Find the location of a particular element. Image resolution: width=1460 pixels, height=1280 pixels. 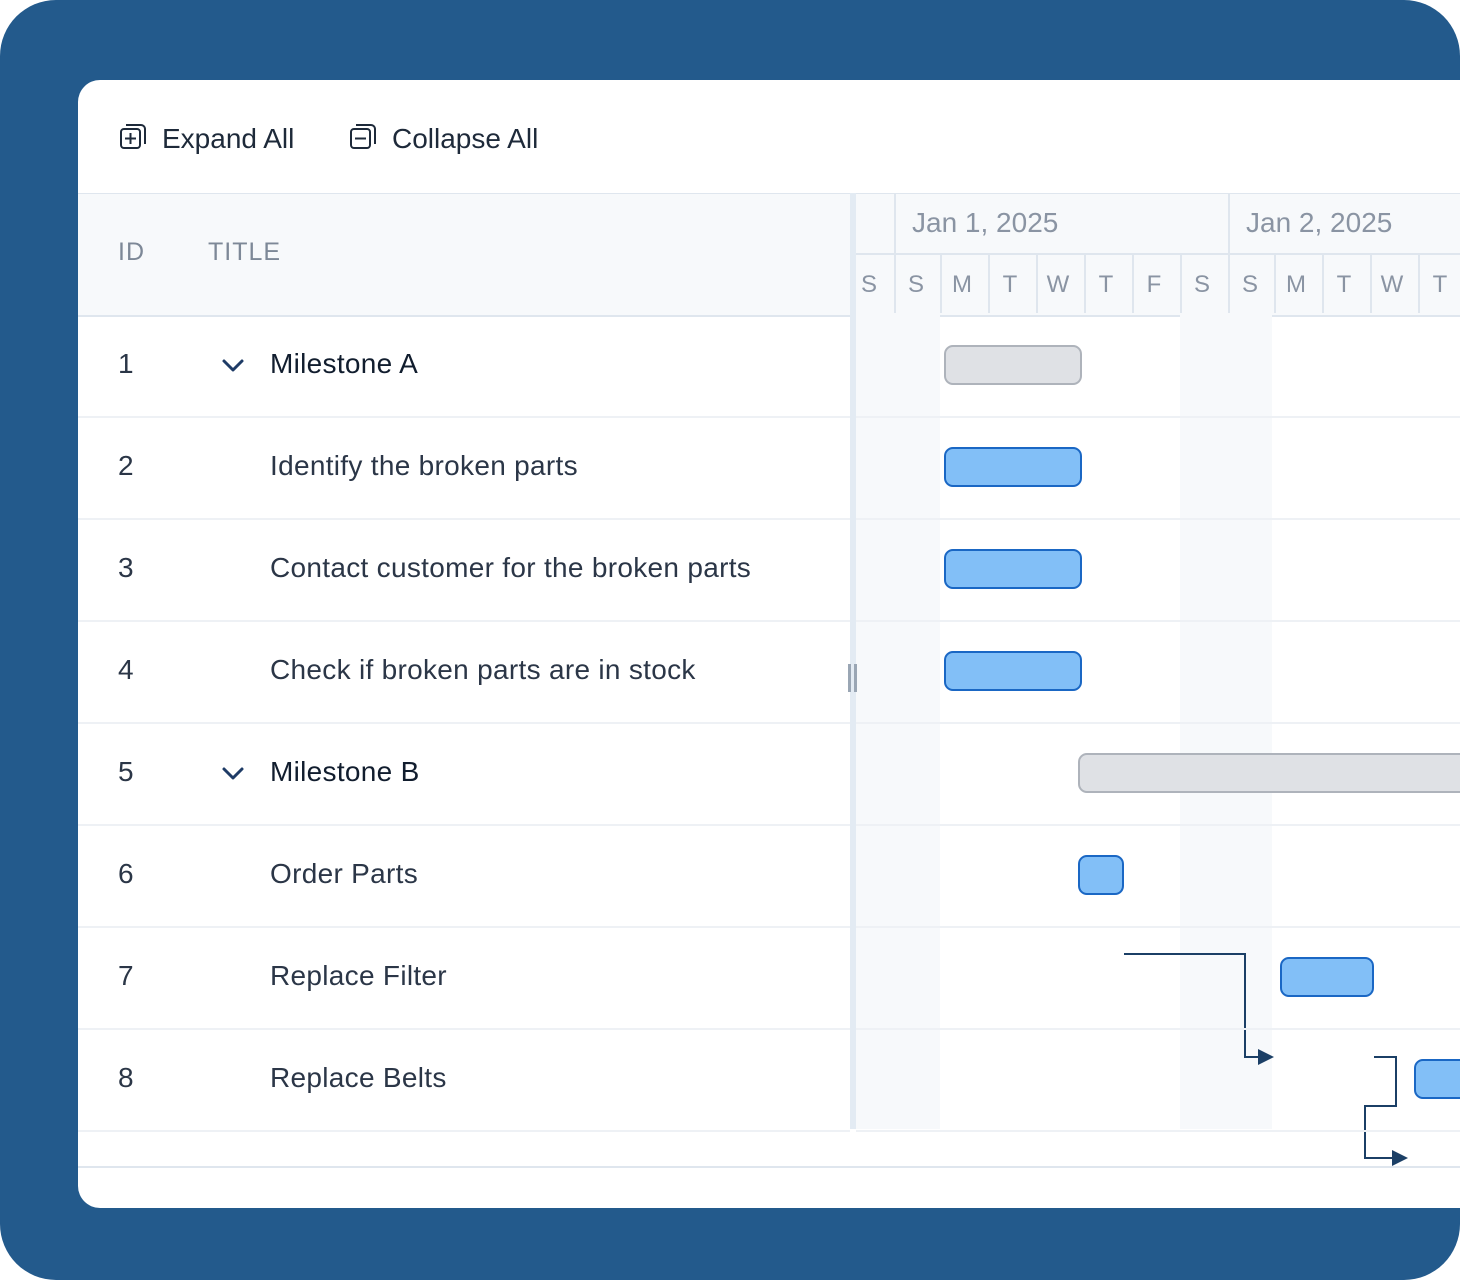

row-id: 2 is located at coordinates (126, 465).